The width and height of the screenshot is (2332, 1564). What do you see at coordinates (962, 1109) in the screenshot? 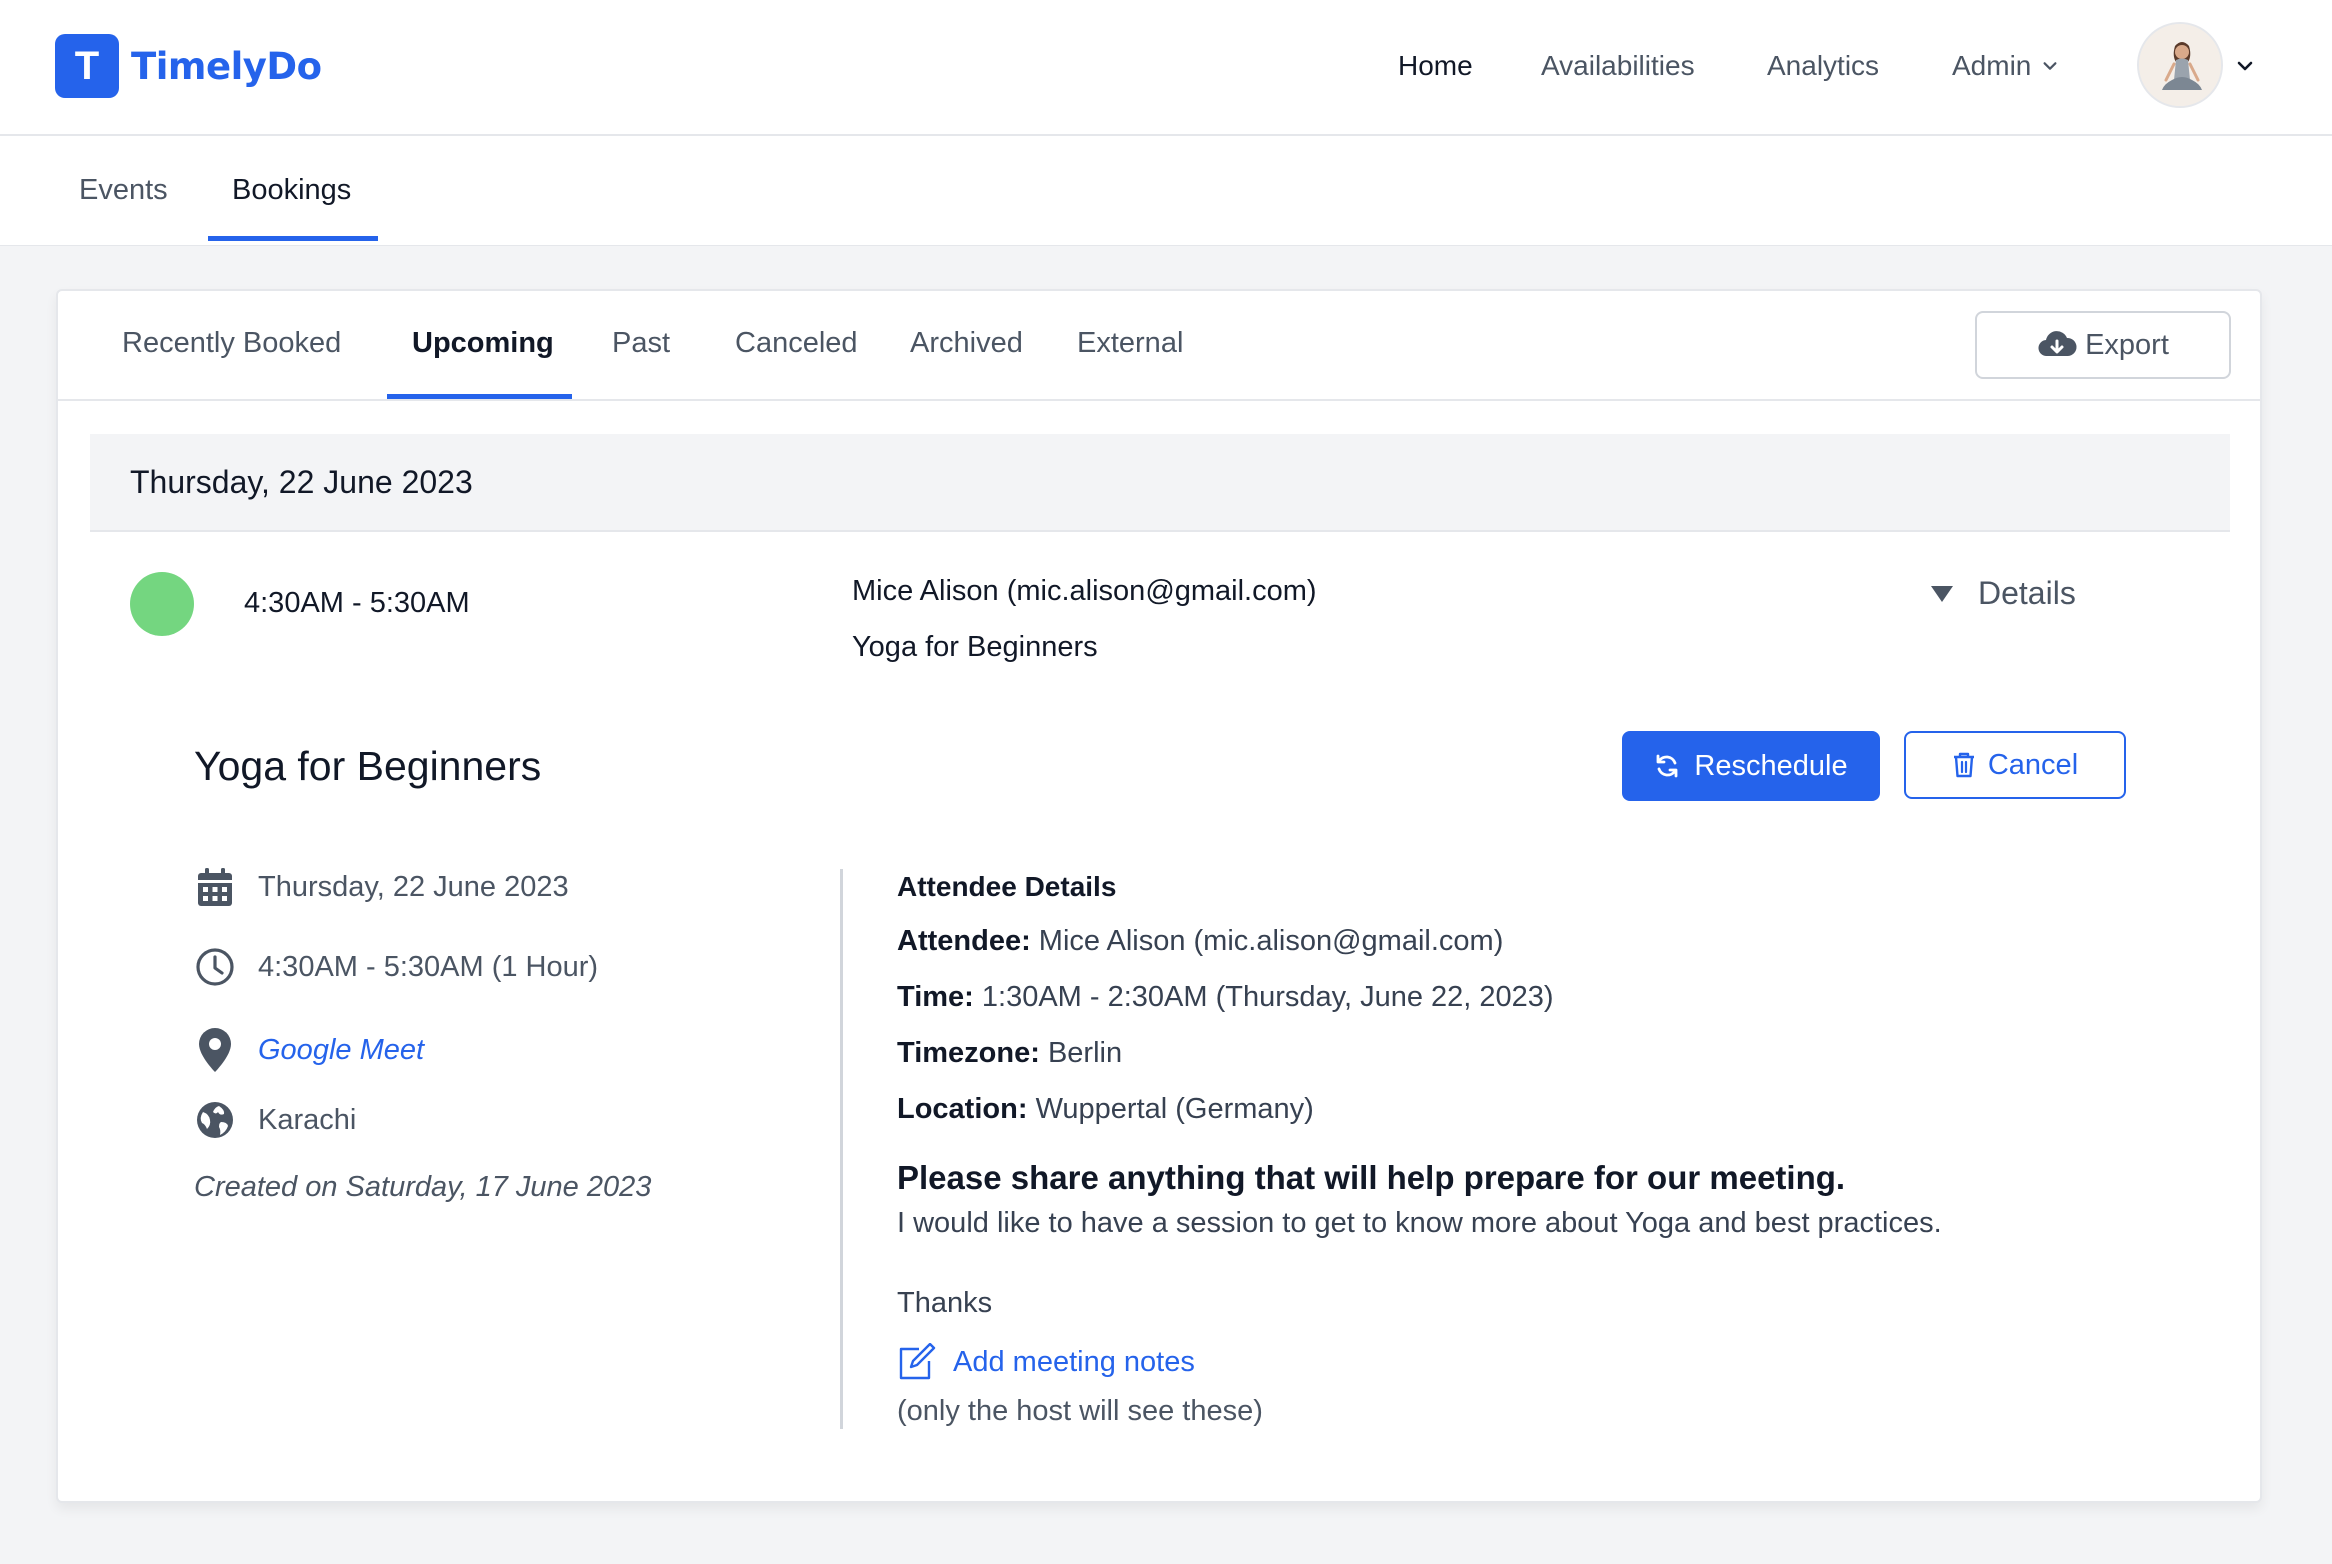
I see `attendee-location-label: Location:` at bounding box center [962, 1109].